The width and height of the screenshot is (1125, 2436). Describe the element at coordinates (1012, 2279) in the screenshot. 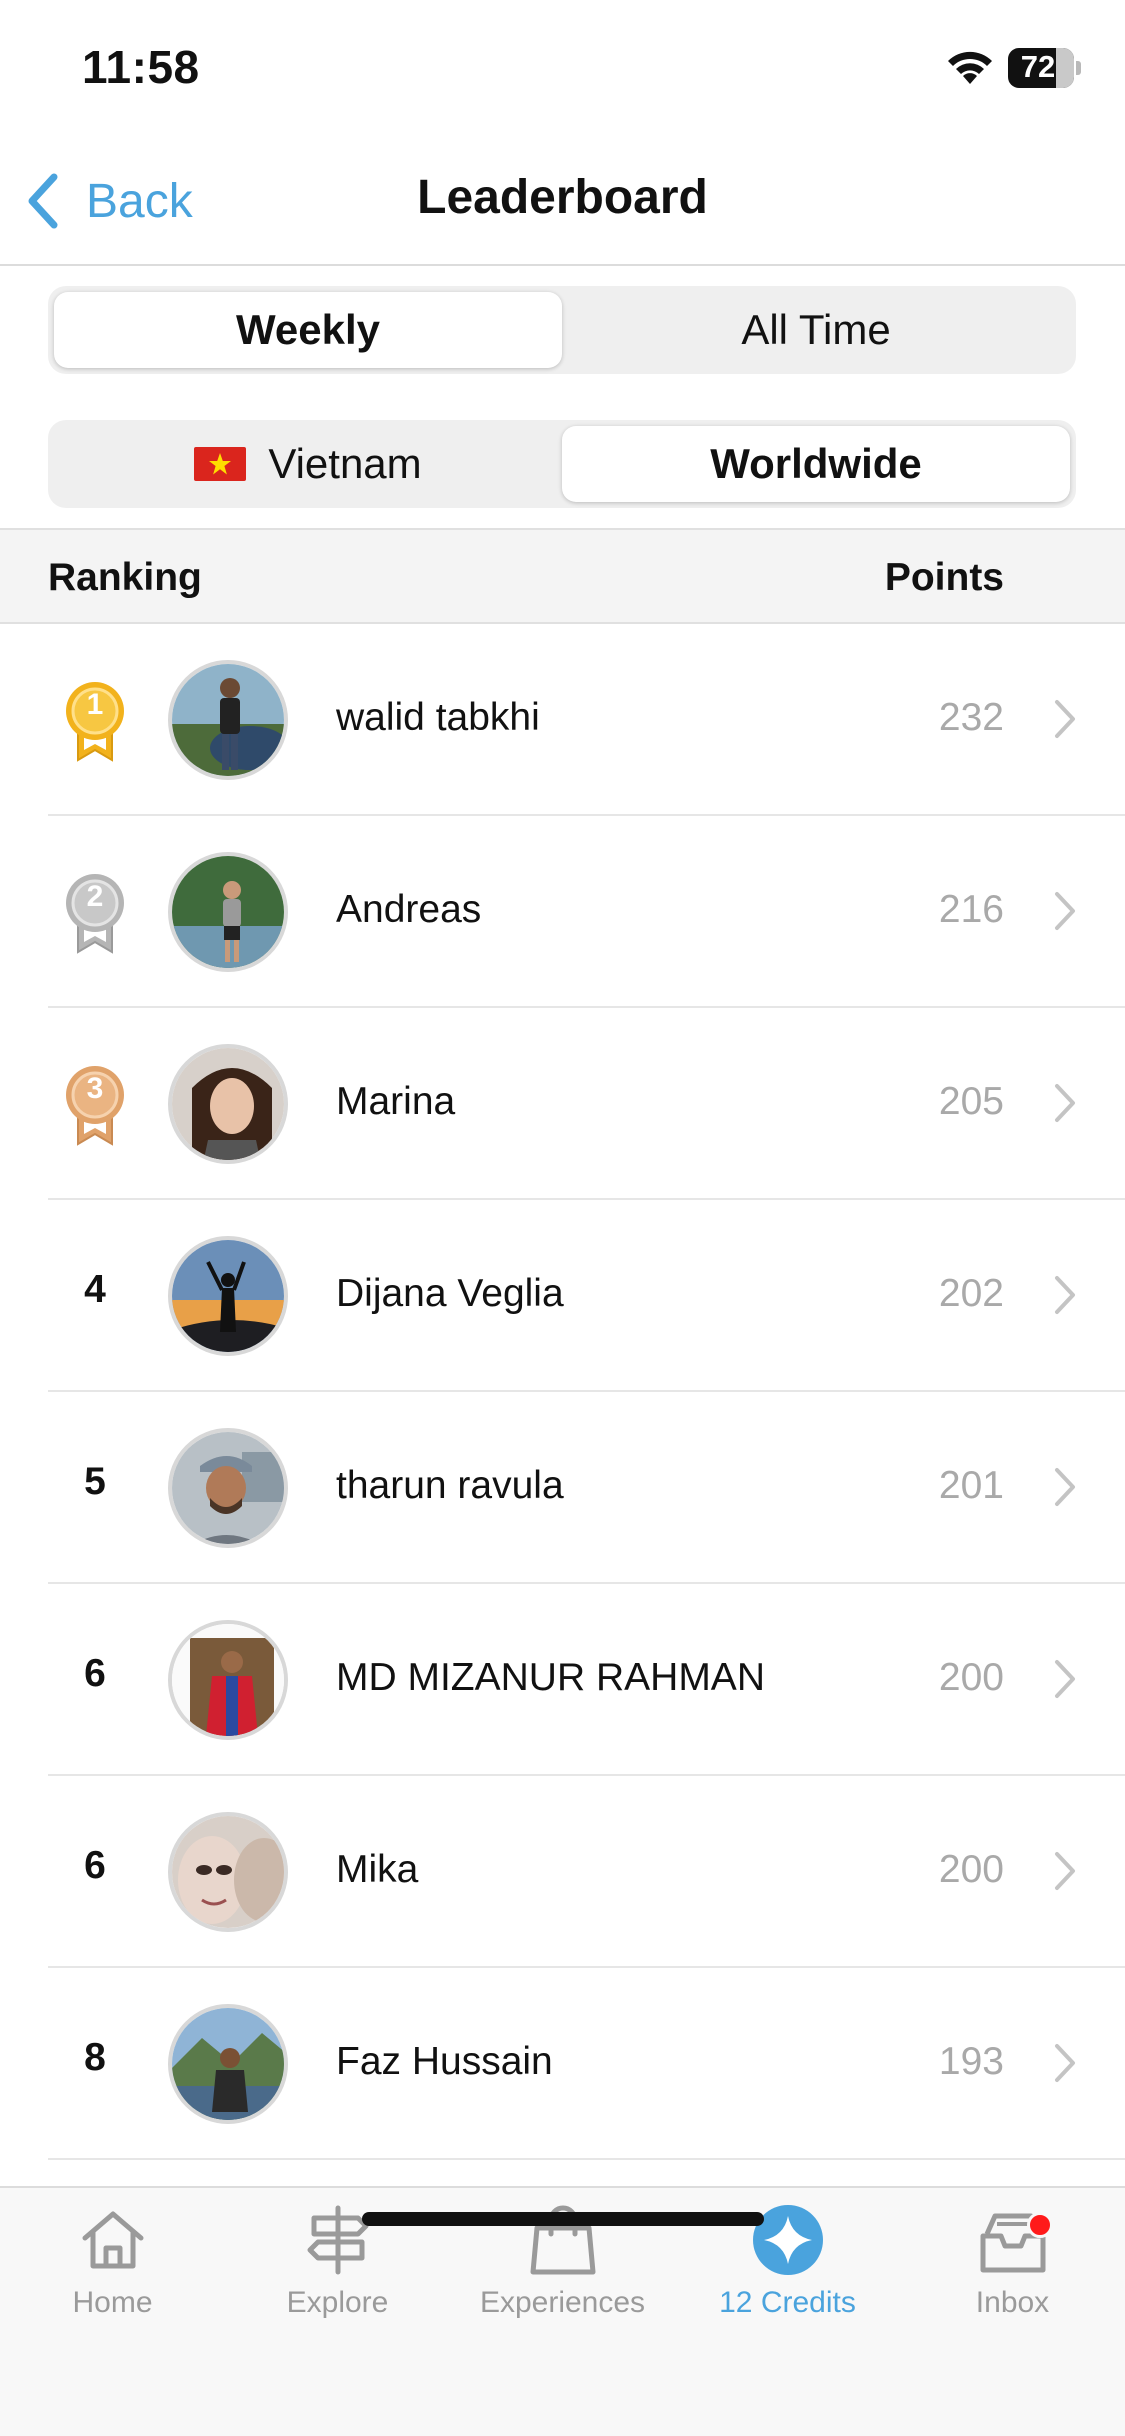

I see `tab-inbox: Inbox` at that location.